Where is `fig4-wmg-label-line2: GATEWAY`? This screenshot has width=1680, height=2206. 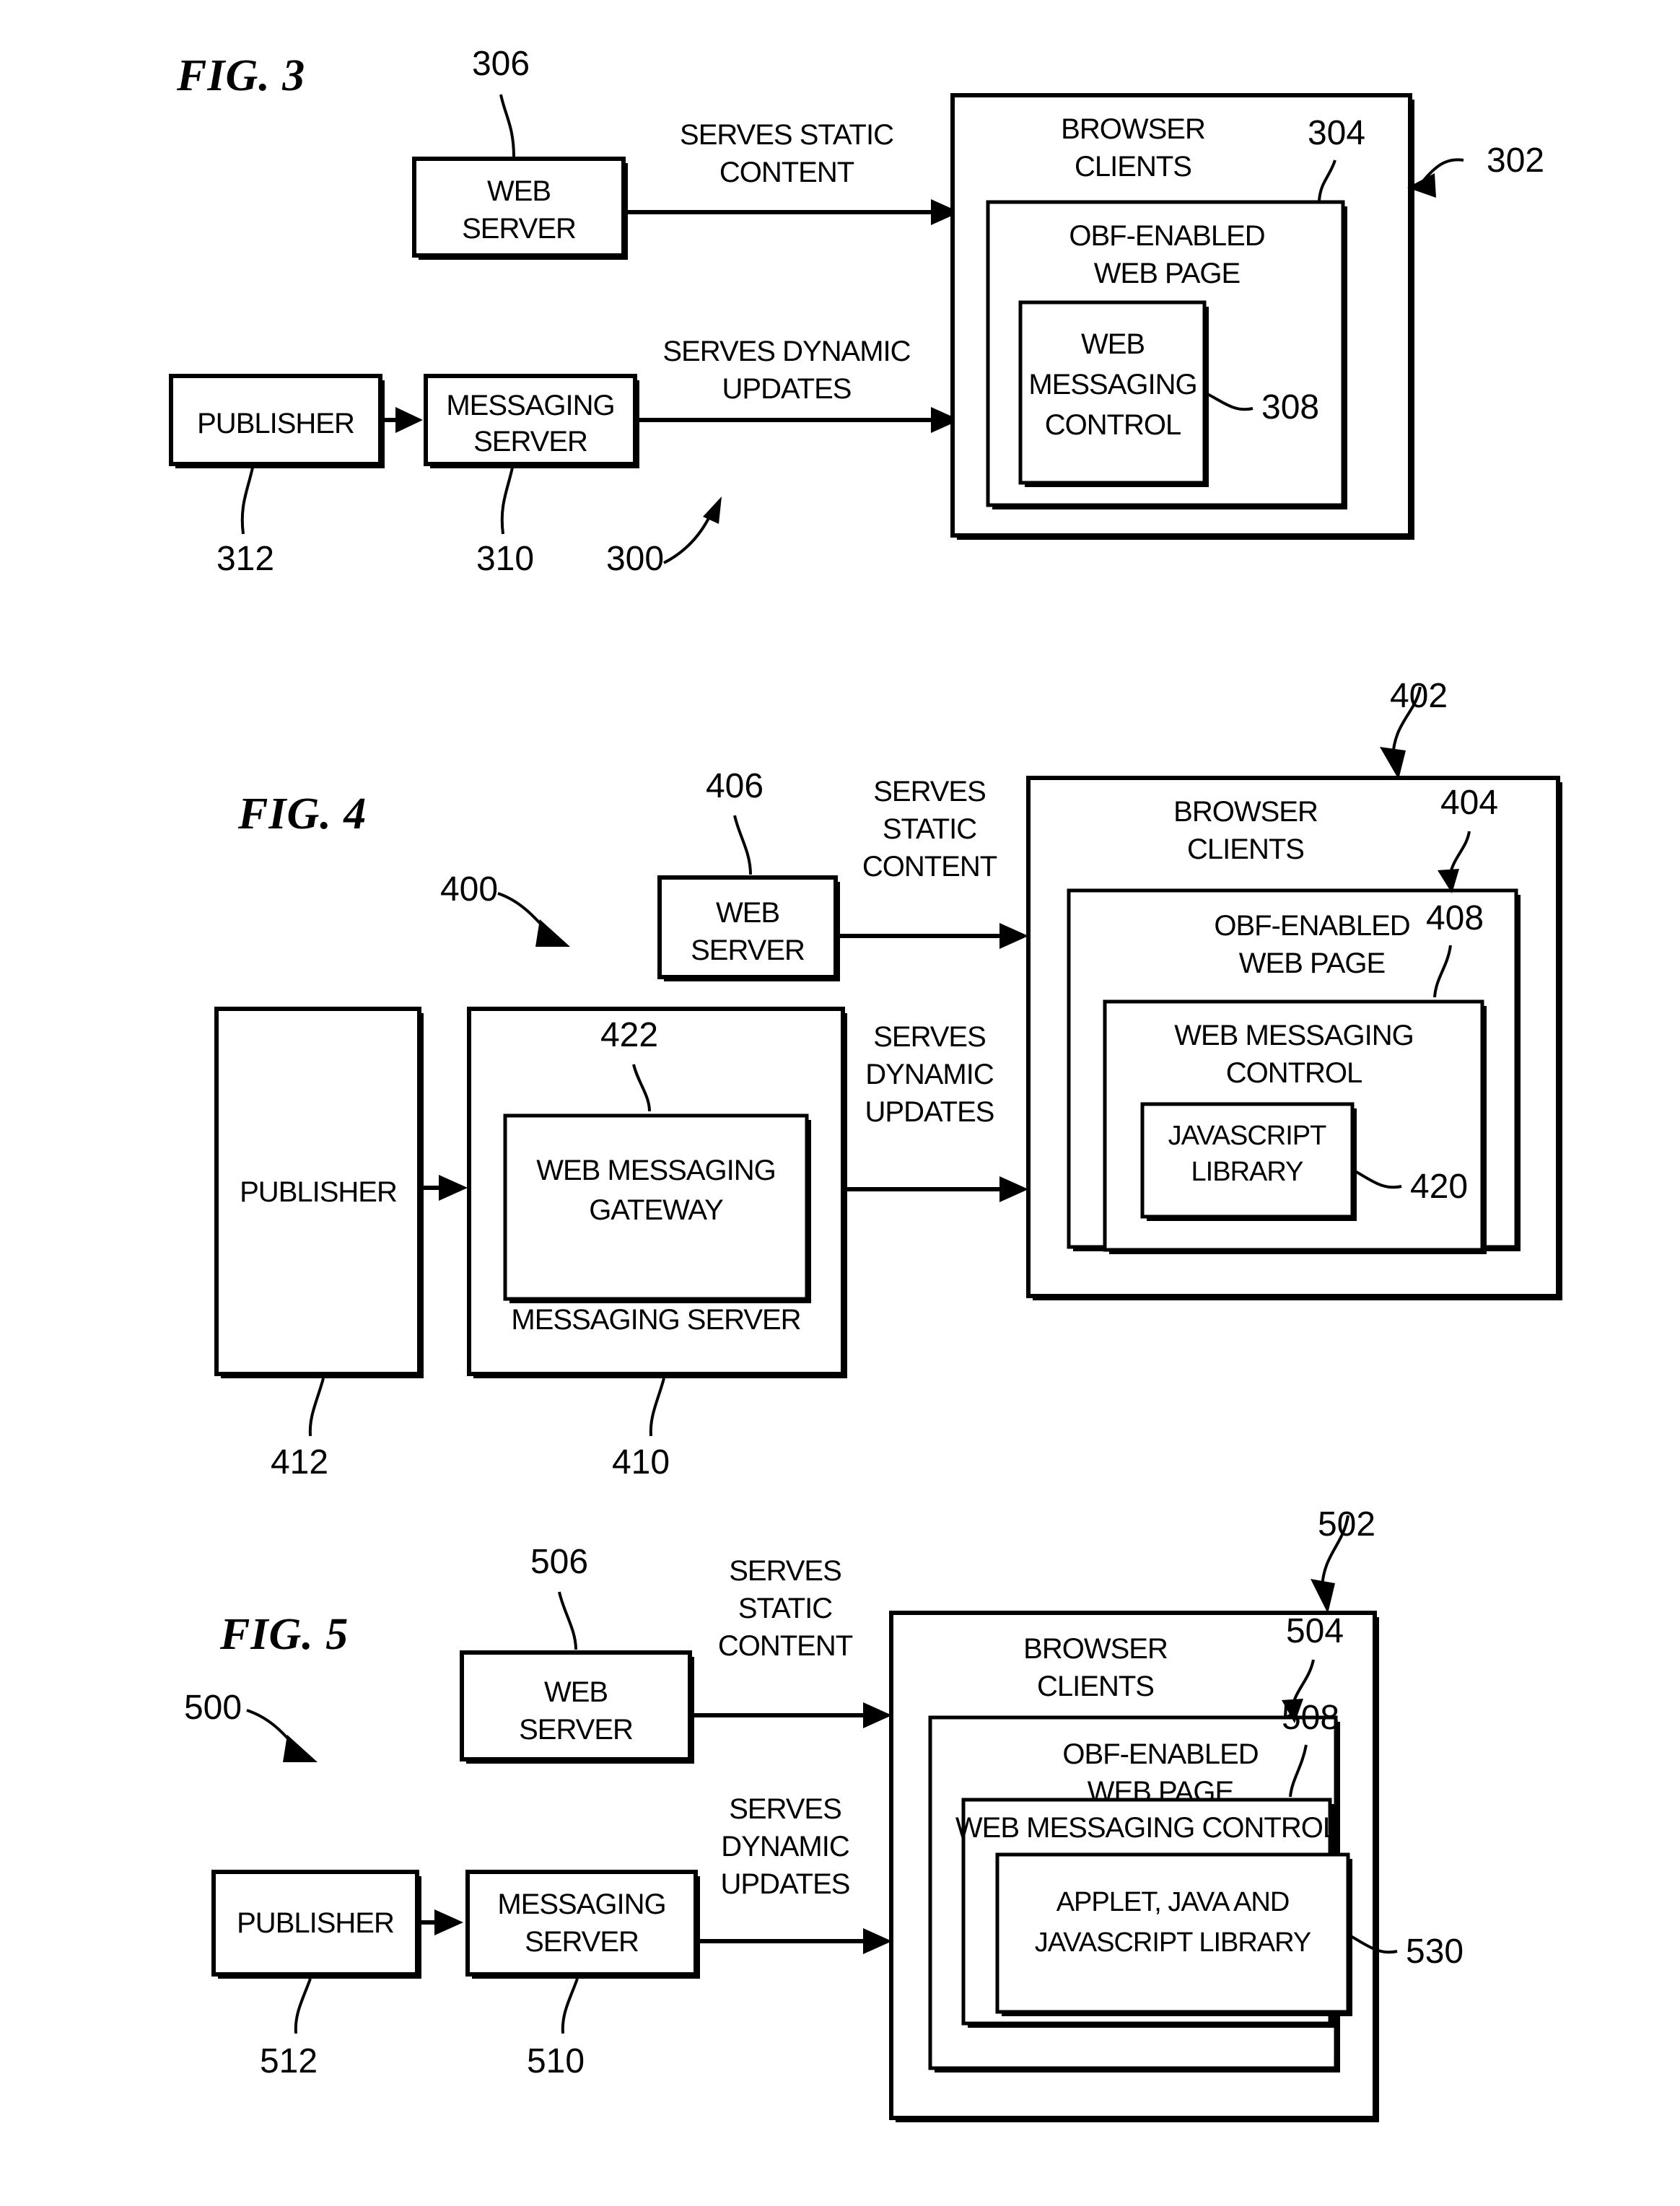 fig4-wmg-label-line2: GATEWAY is located at coordinates (656, 1210).